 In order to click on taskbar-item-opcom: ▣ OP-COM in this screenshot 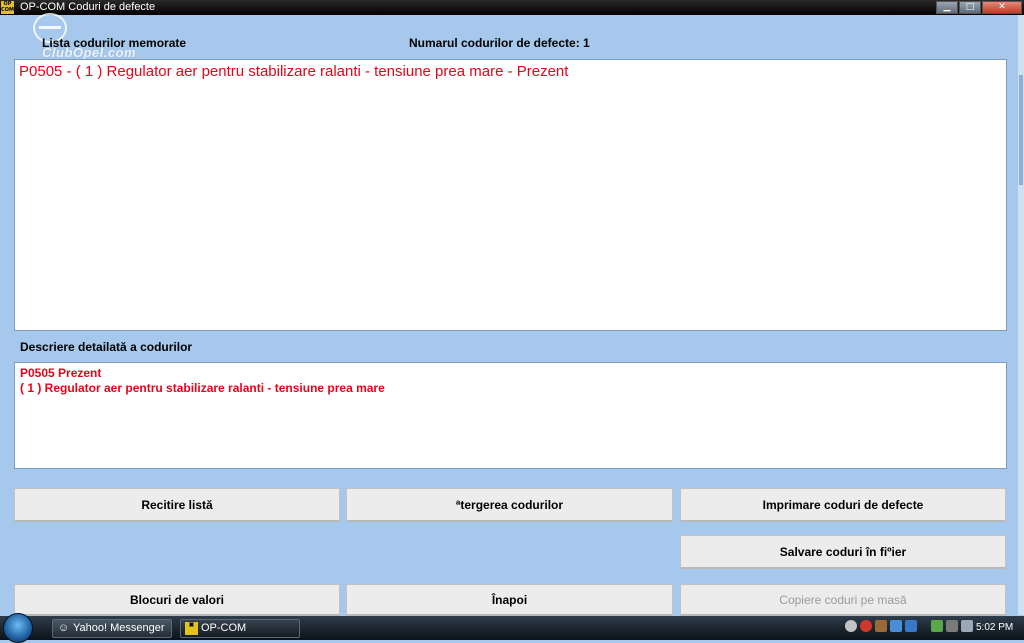, I will do `click(240, 628)`.